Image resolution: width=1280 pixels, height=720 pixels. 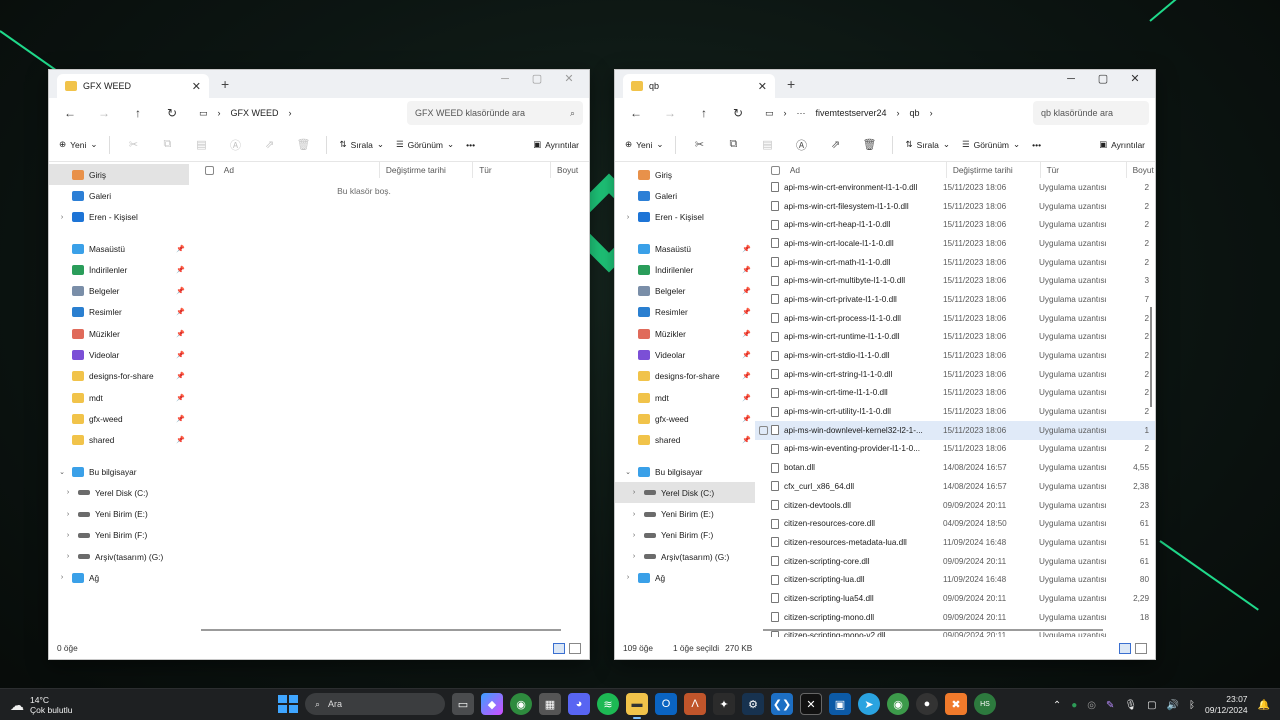 What do you see at coordinates (1226, 705) in the screenshot?
I see `clock: 23:07 09/12/2024` at bounding box center [1226, 705].